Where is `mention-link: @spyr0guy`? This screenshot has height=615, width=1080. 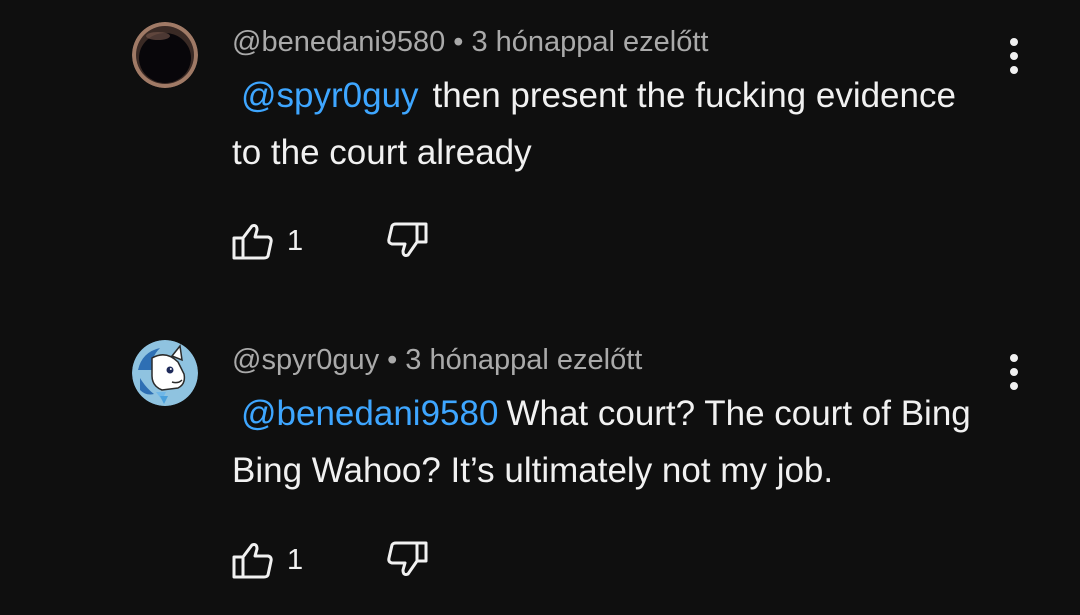
mention-link: @spyr0guy is located at coordinates (330, 95).